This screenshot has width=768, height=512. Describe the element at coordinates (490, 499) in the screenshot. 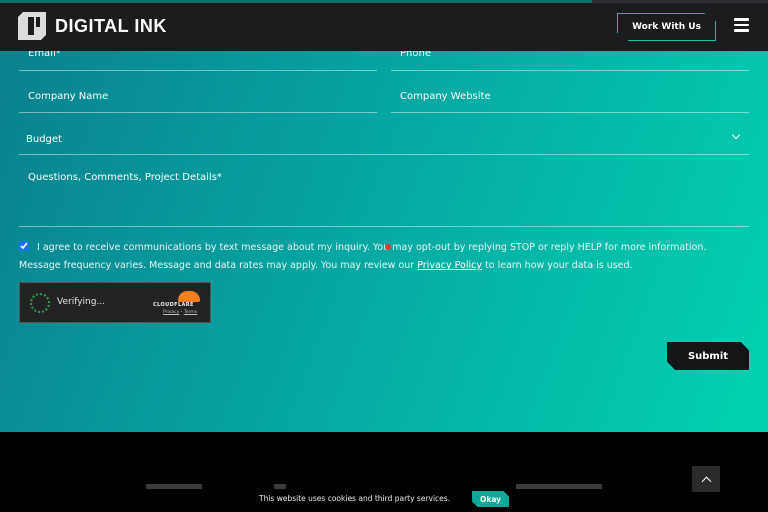

I see `cookie-okay-button: Okay` at that location.